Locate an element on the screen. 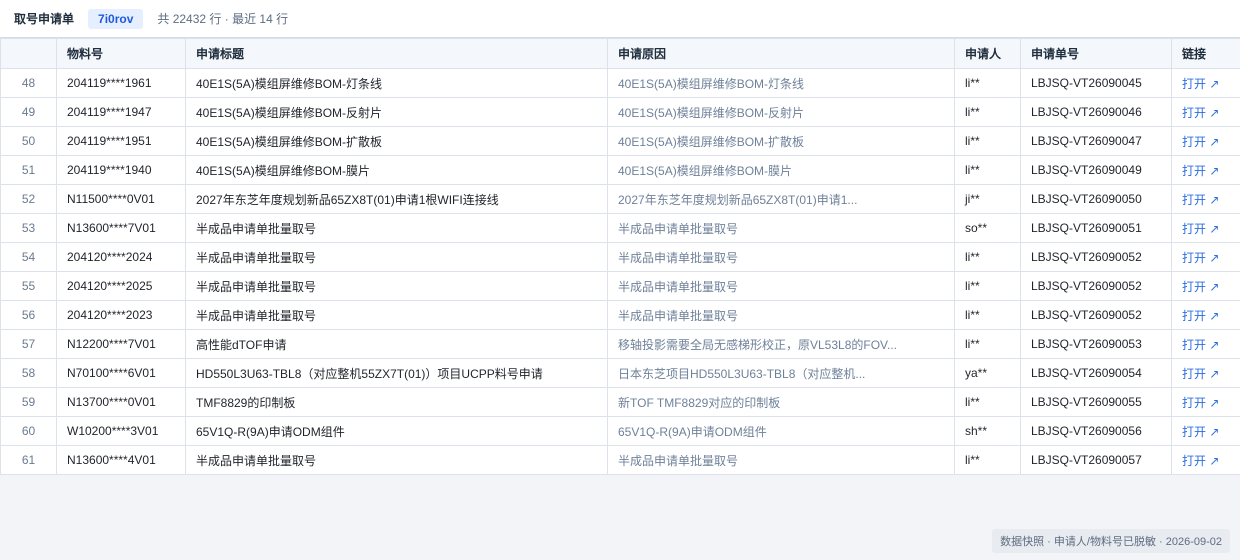 This screenshot has height=560, width=1240. applicant: so** is located at coordinates (987, 228).